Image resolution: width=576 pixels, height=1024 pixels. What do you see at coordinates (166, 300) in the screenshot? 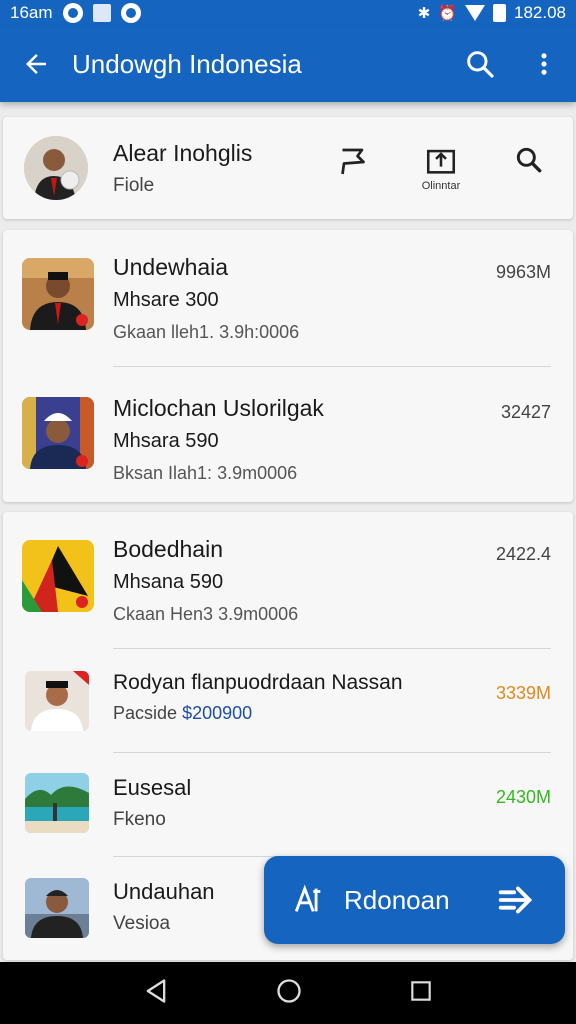
I see `list-item-subtitle: Mhsare 300` at bounding box center [166, 300].